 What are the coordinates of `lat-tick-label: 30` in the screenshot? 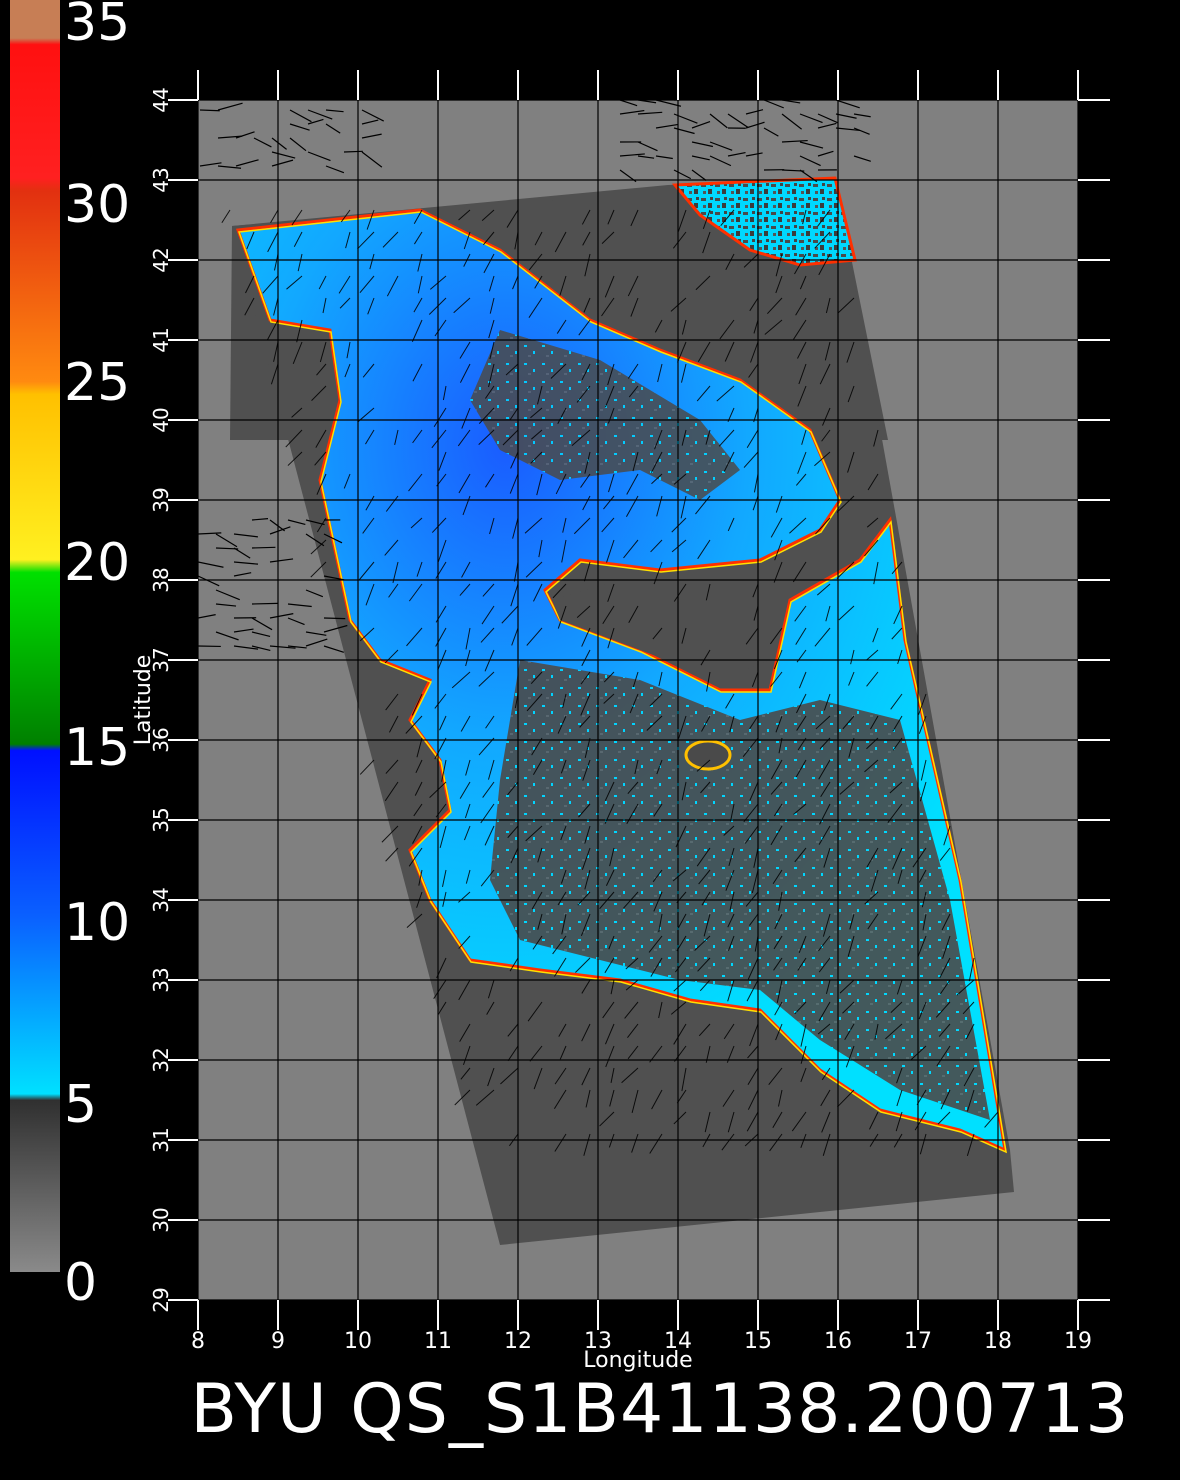 It's located at (161, 1219).